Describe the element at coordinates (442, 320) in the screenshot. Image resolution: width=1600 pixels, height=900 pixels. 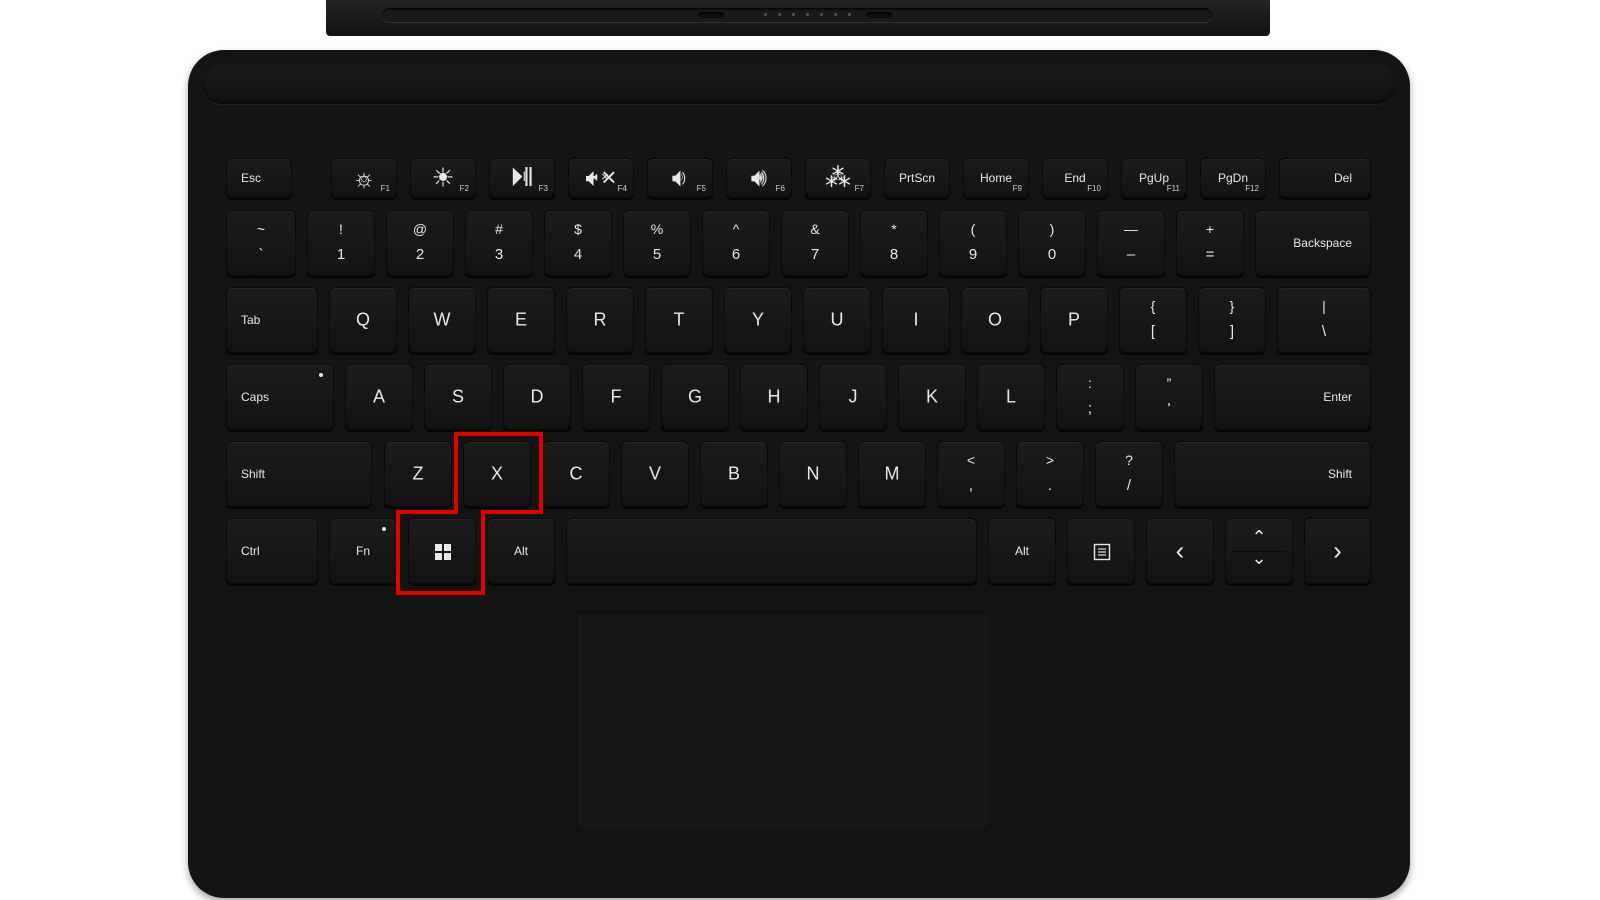
I see `key-w: W` at that location.